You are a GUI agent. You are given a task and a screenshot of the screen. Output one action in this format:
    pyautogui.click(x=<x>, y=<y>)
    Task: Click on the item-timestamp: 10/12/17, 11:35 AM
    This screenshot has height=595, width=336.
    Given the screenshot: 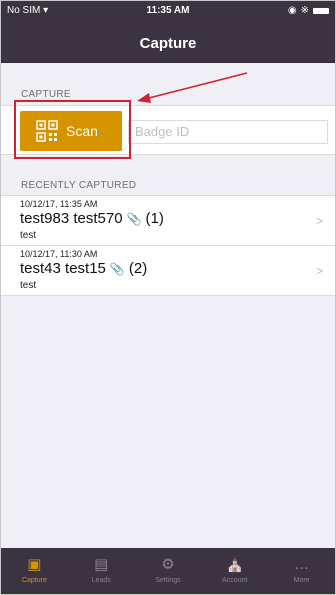 What is the action you would take?
    pyautogui.click(x=59, y=204)
    